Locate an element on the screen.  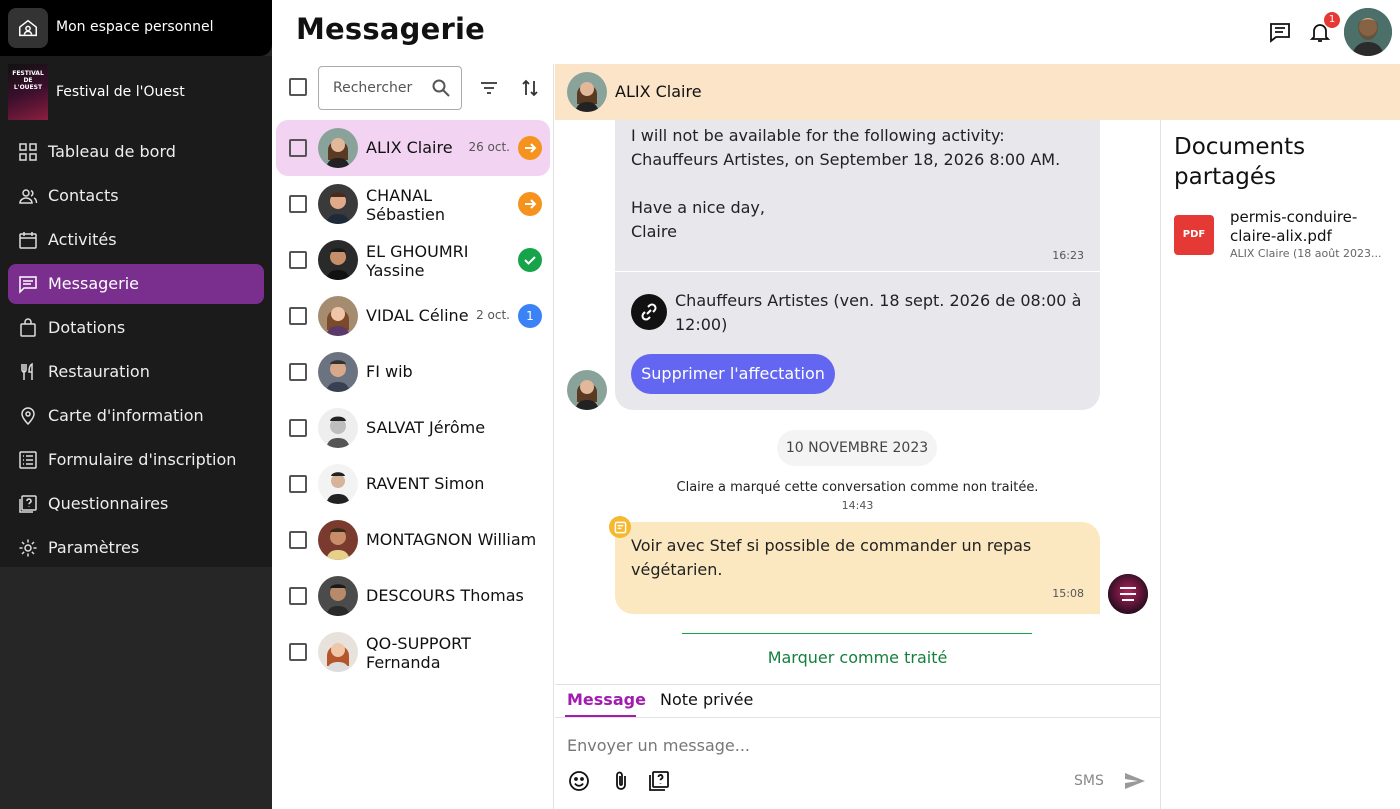
sidebar-item-label: Tableau de bord is located at coordinates (112, 151).